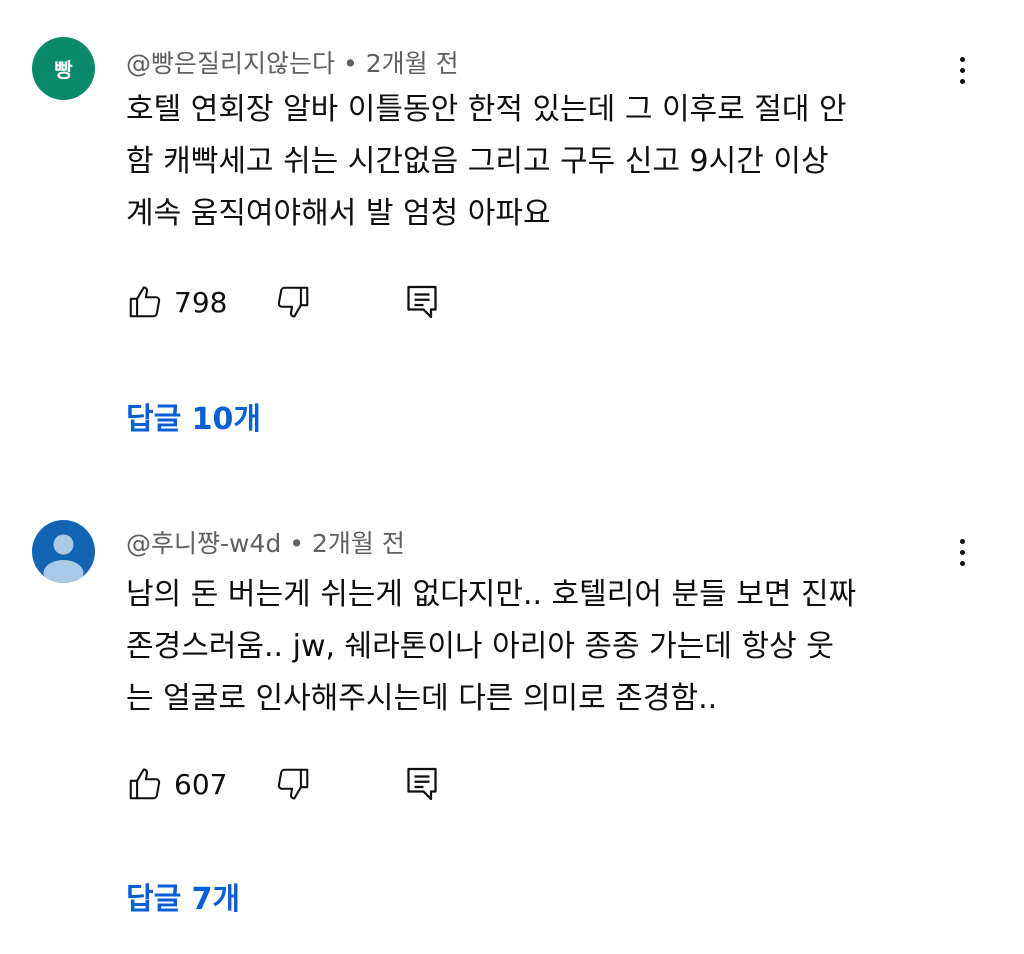 The width and height of the screenshot is (1024, 954). Describe the element at coordinates (491, 594) in the screenshot. I see `comment-line: 남의 돈 버는게 쉬는게 없다지만.. 호텔리어 분들 보면 진짜` at that location.